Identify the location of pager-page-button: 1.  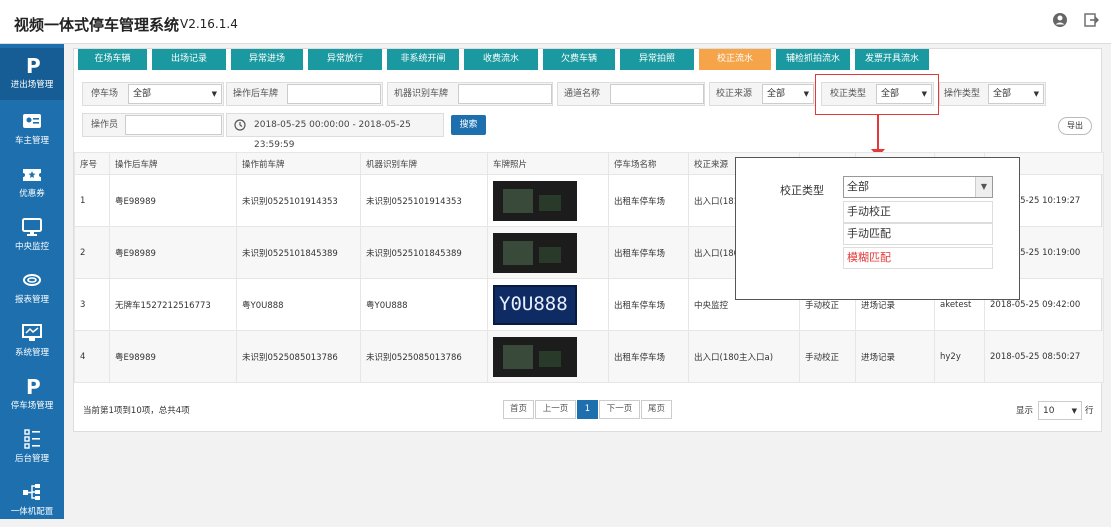
(587, 409).